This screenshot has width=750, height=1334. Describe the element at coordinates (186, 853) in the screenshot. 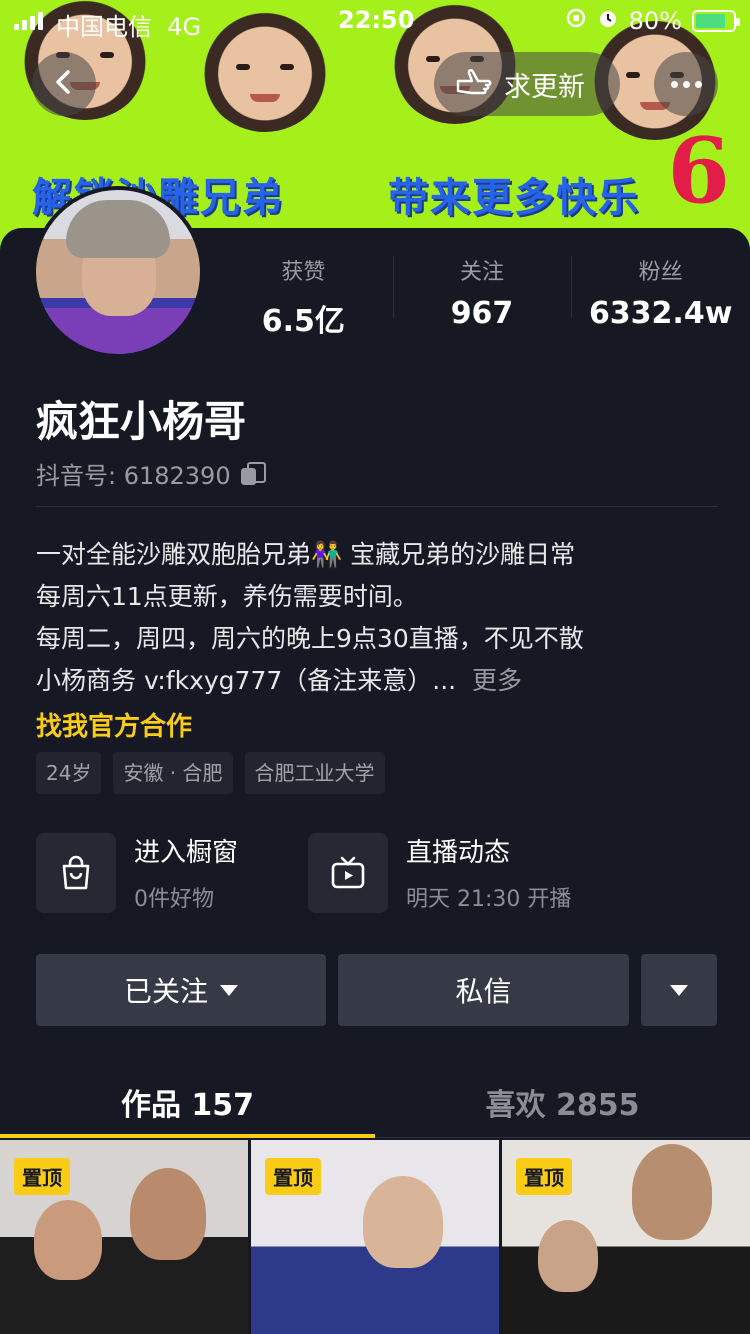

I see `card-title: 进入橱窗` at that location.